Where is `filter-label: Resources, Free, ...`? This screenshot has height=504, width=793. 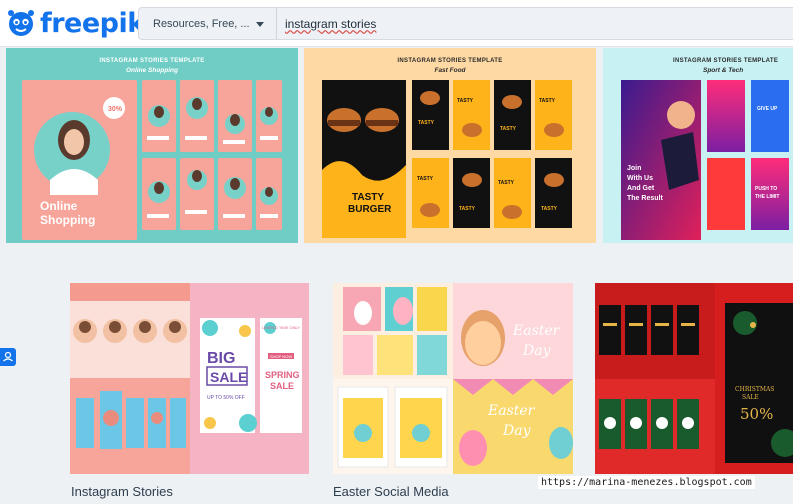
filter-label: Resources, Free, ... is located at coordinates (201, 23).